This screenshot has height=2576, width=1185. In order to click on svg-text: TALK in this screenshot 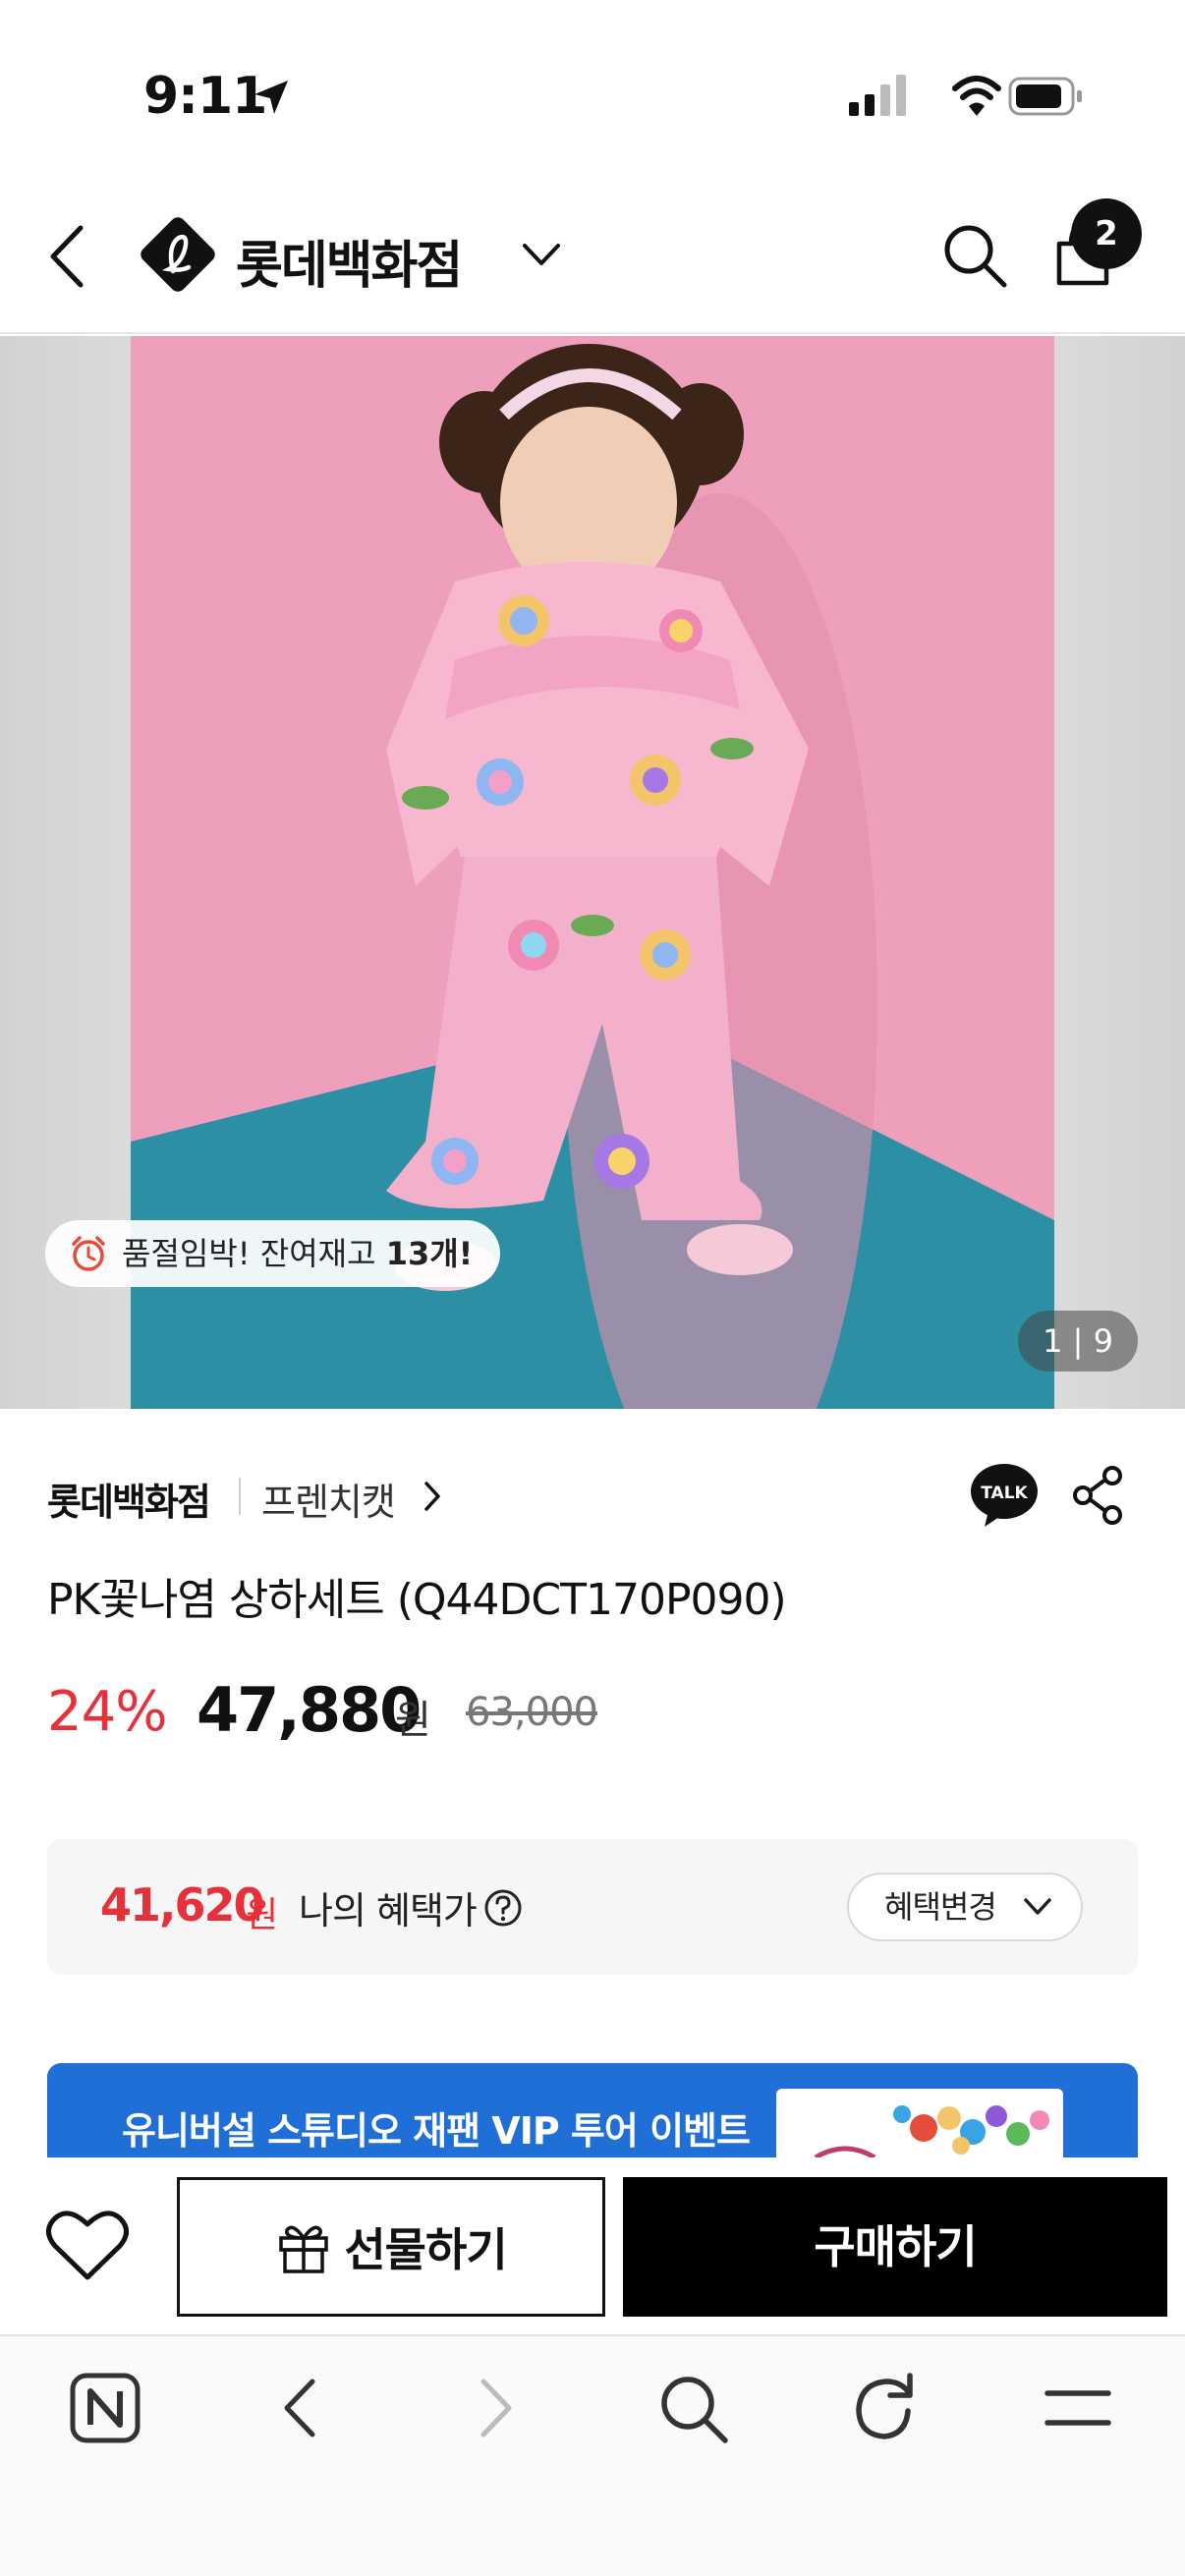, I will do `click(1005, 1493)`.